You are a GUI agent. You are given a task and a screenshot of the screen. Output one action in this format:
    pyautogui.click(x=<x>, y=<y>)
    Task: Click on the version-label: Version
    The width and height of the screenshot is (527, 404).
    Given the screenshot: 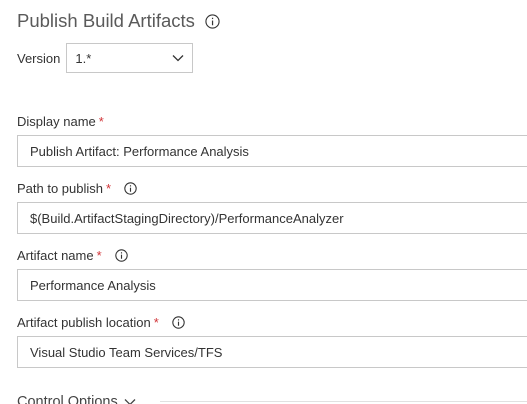 What is the action you would take?
    pyautogui.click(x=39, y=58)
    